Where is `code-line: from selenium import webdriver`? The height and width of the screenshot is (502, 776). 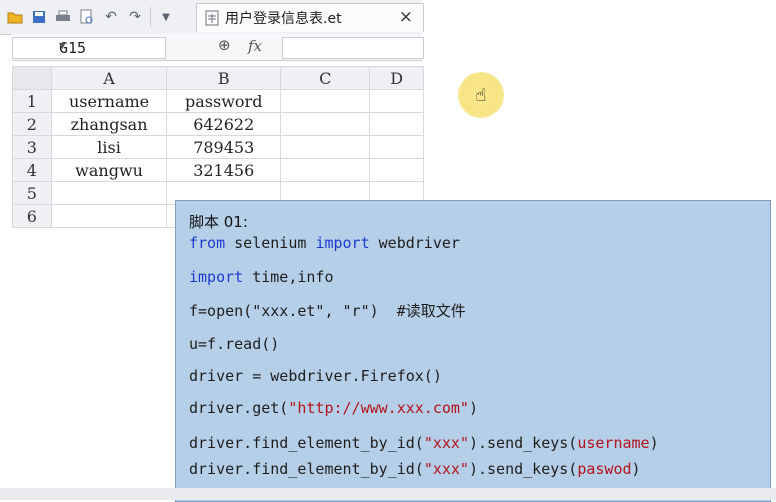
code-line: from selenium import webdriver is located at coordinates (324, 243).